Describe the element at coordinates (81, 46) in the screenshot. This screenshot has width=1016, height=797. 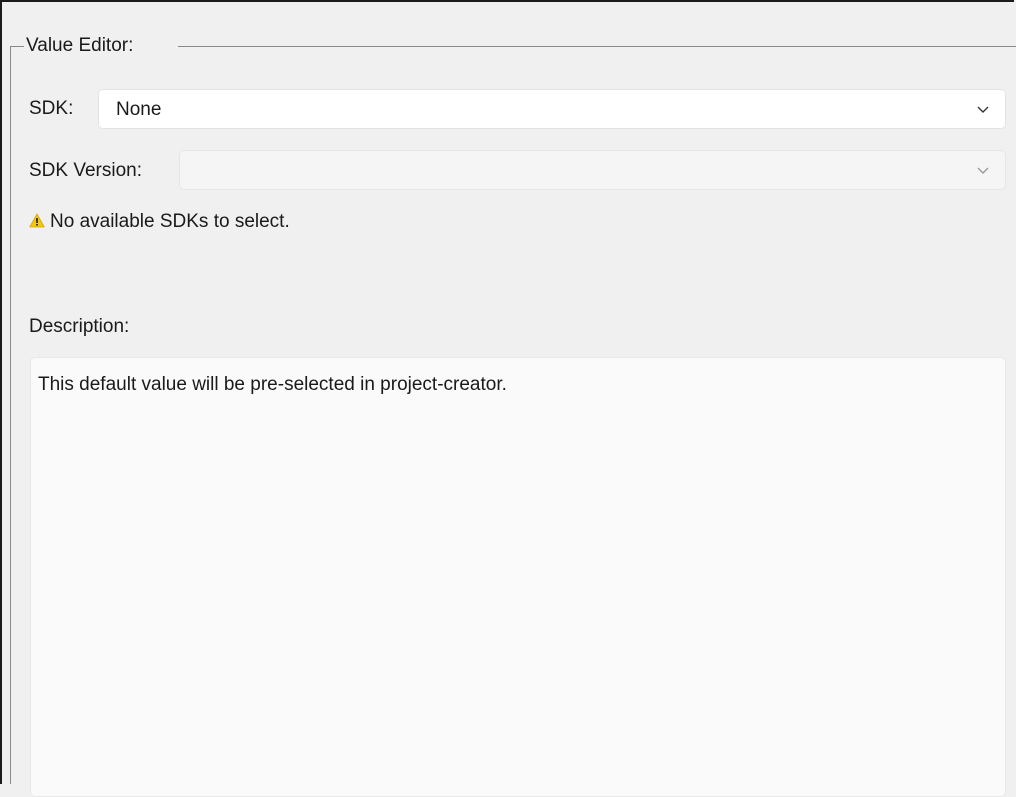
I see `group-title: Value Editor:` at that location.